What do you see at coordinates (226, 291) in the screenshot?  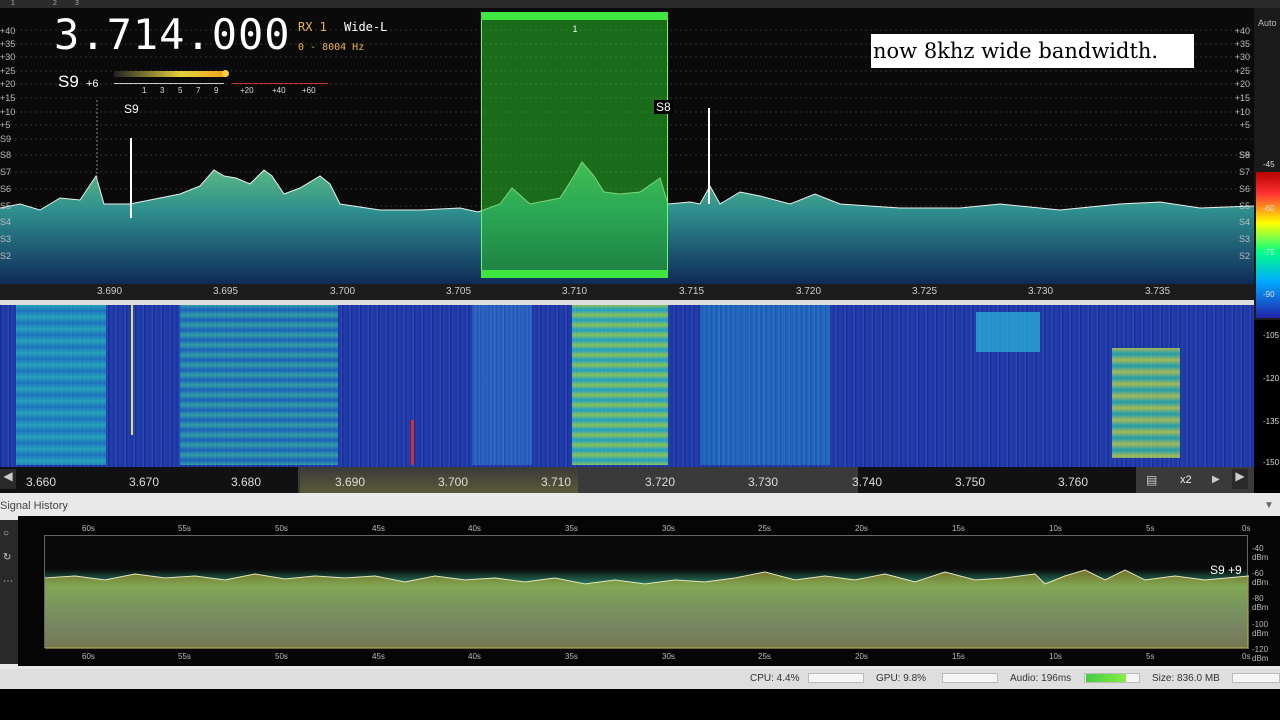 I see `spectrum-freq-tick: 3.695` at bounding box center [226, 291].